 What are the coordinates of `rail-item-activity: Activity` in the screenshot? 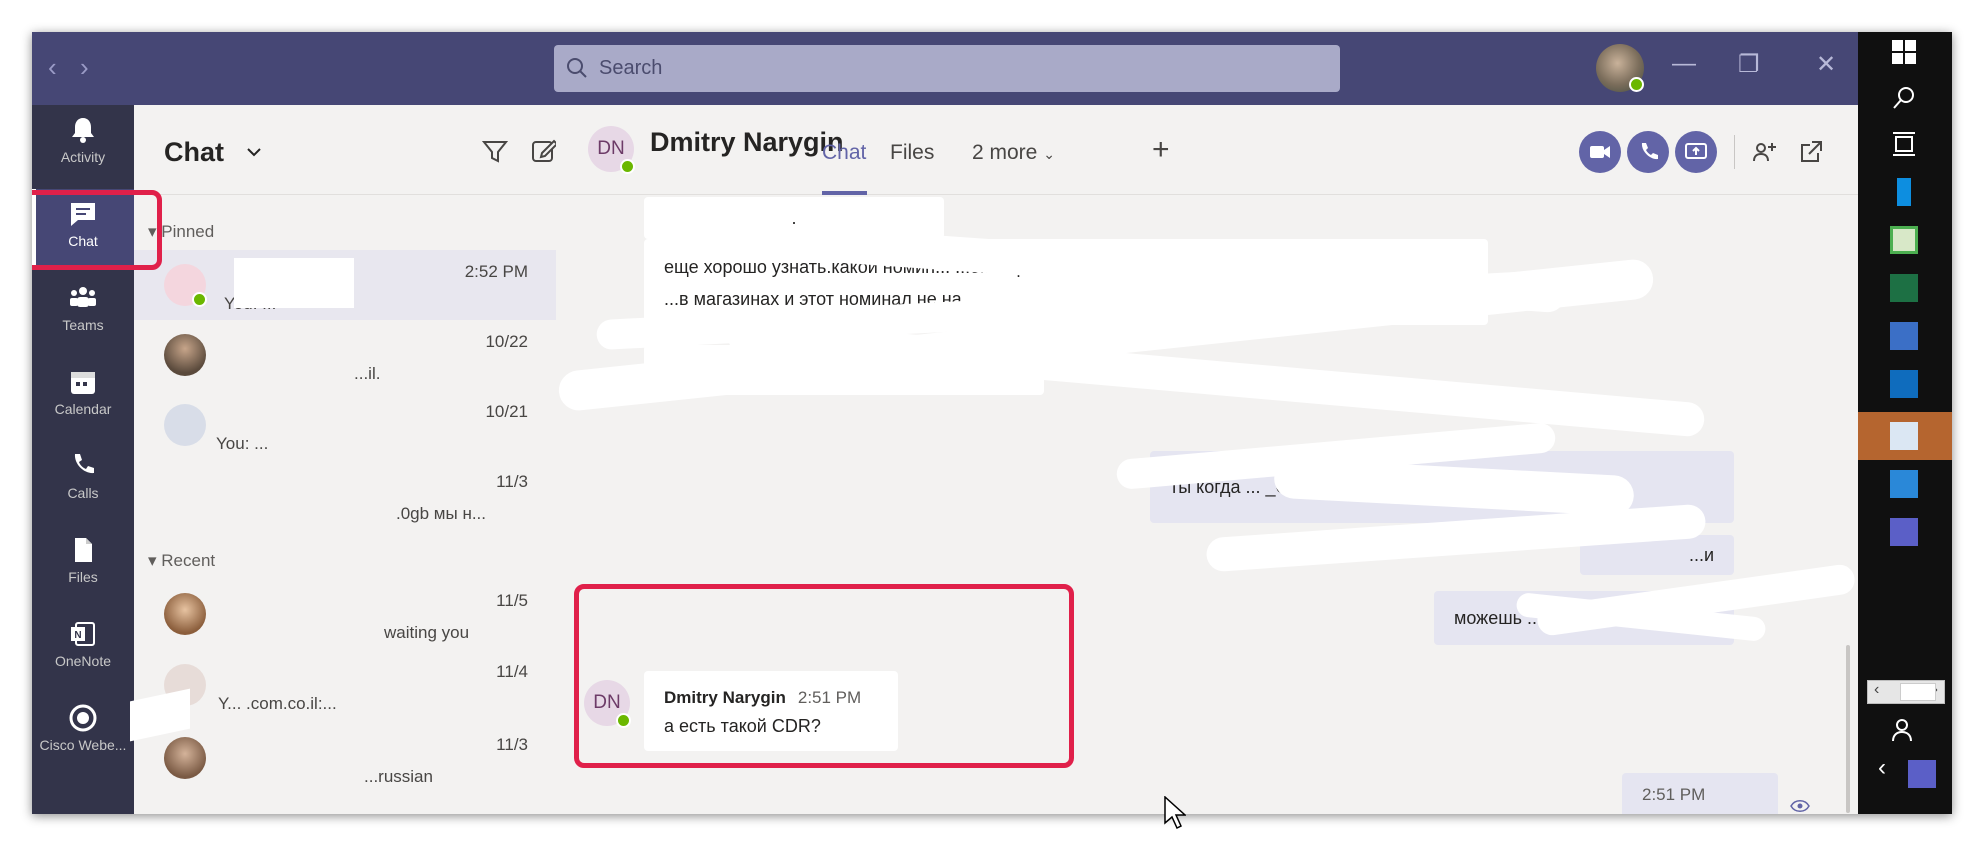 It's located at (83, 145).